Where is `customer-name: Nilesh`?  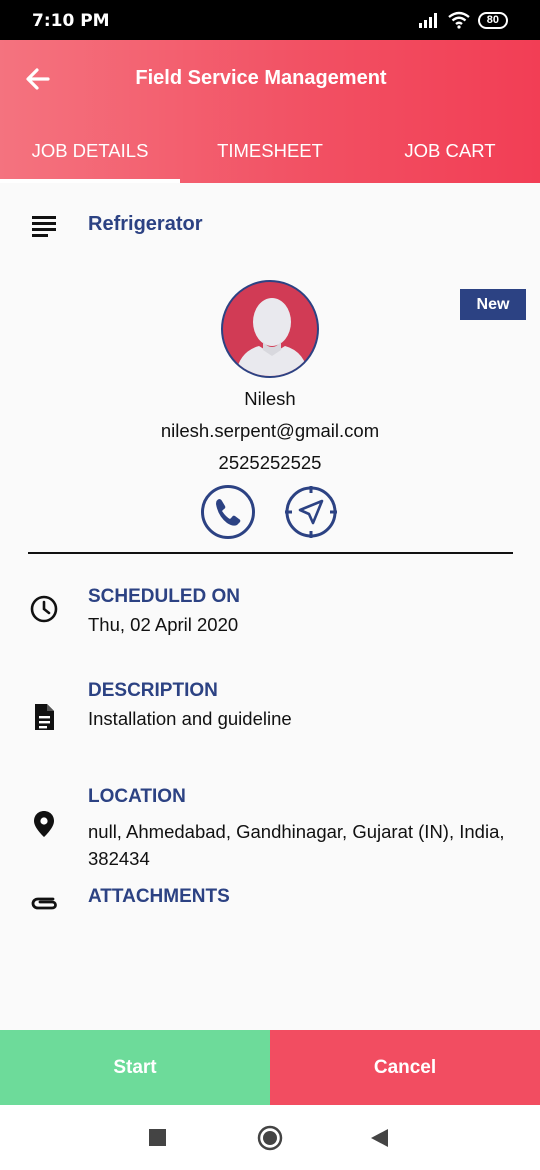
customer-name: Nilesh is located at coordinates (270, 398).